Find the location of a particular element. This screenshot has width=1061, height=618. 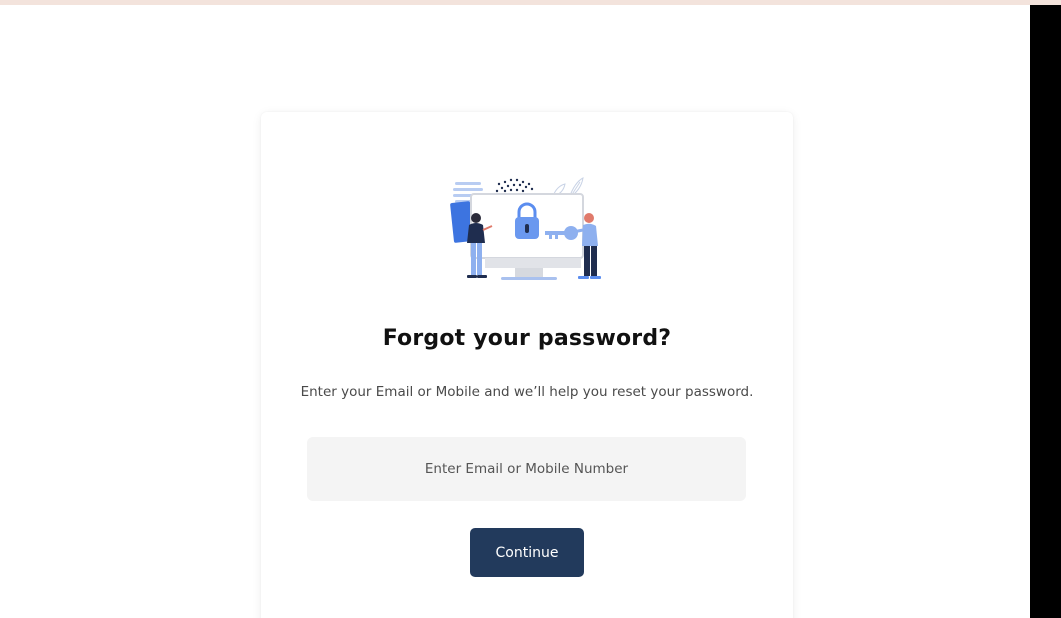

reset-password-illustration is located at coordinates (525, 228).